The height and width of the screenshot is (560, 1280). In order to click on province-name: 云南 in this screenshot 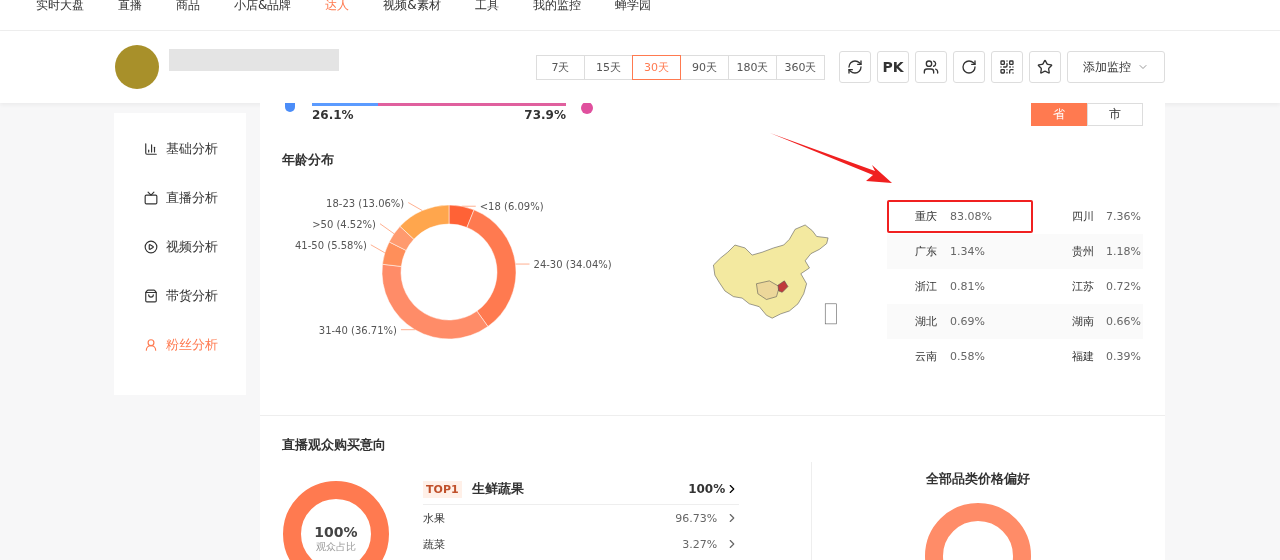, I will do `click(926, 356)`.